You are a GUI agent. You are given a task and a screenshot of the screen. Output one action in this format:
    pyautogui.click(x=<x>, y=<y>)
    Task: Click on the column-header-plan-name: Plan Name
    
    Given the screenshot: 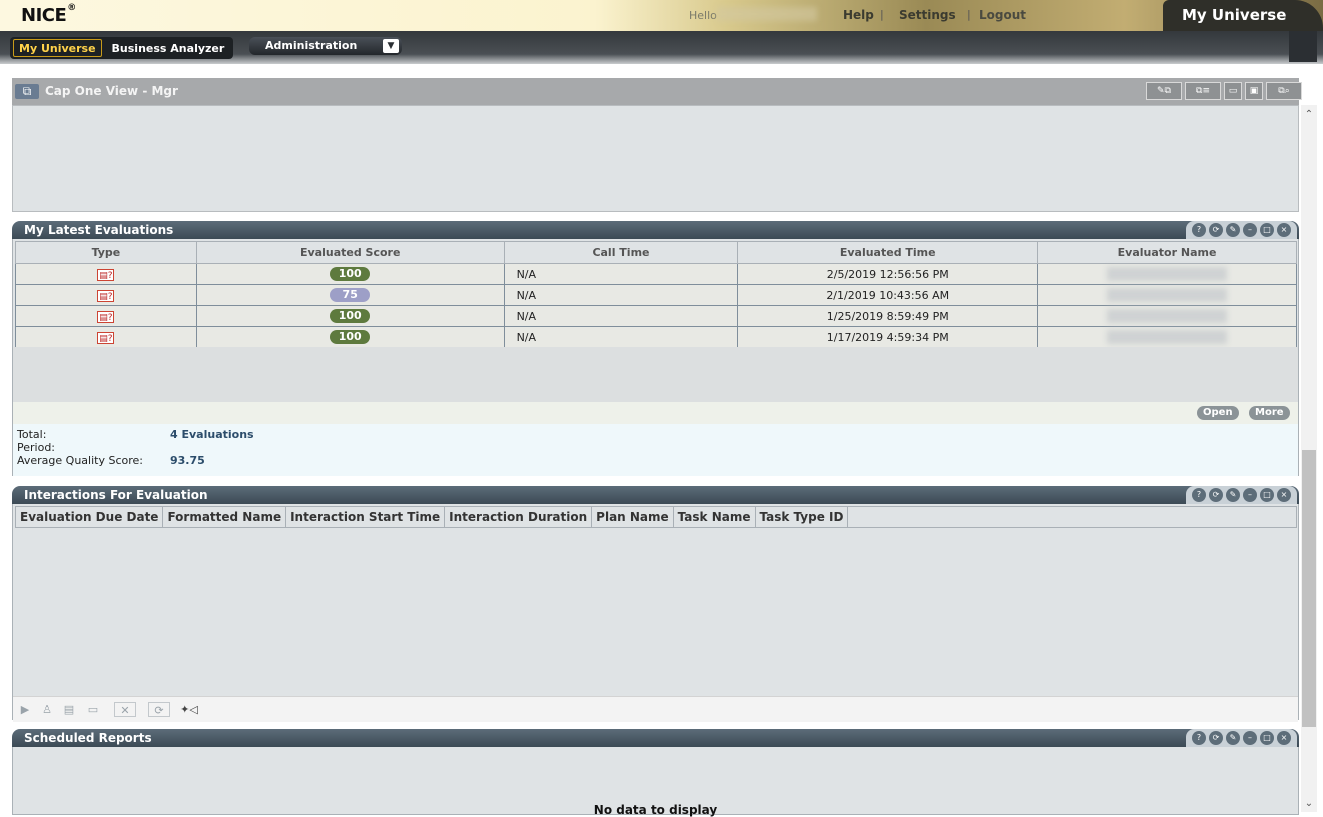 What is the action you would take?
    pyautogui.click(x=633, y=517)
    